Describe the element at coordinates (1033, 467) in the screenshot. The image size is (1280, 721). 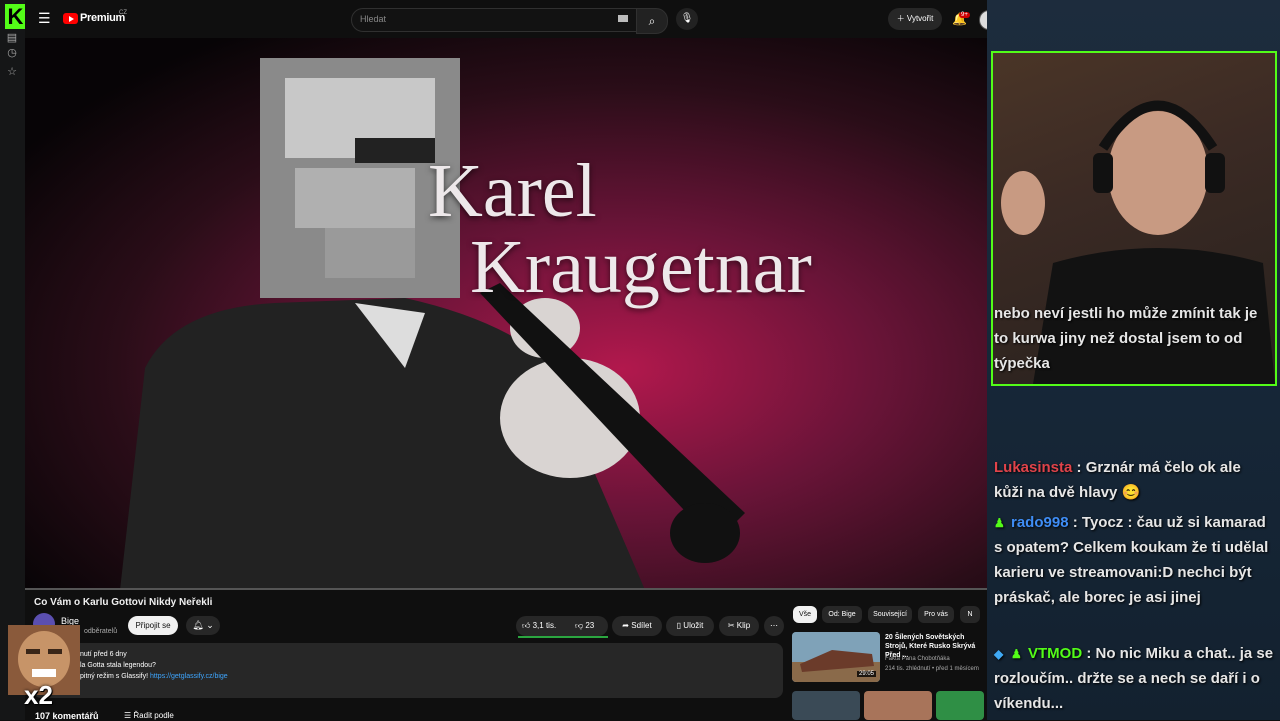
I see `chat-username: Lukasinsta` at that location.